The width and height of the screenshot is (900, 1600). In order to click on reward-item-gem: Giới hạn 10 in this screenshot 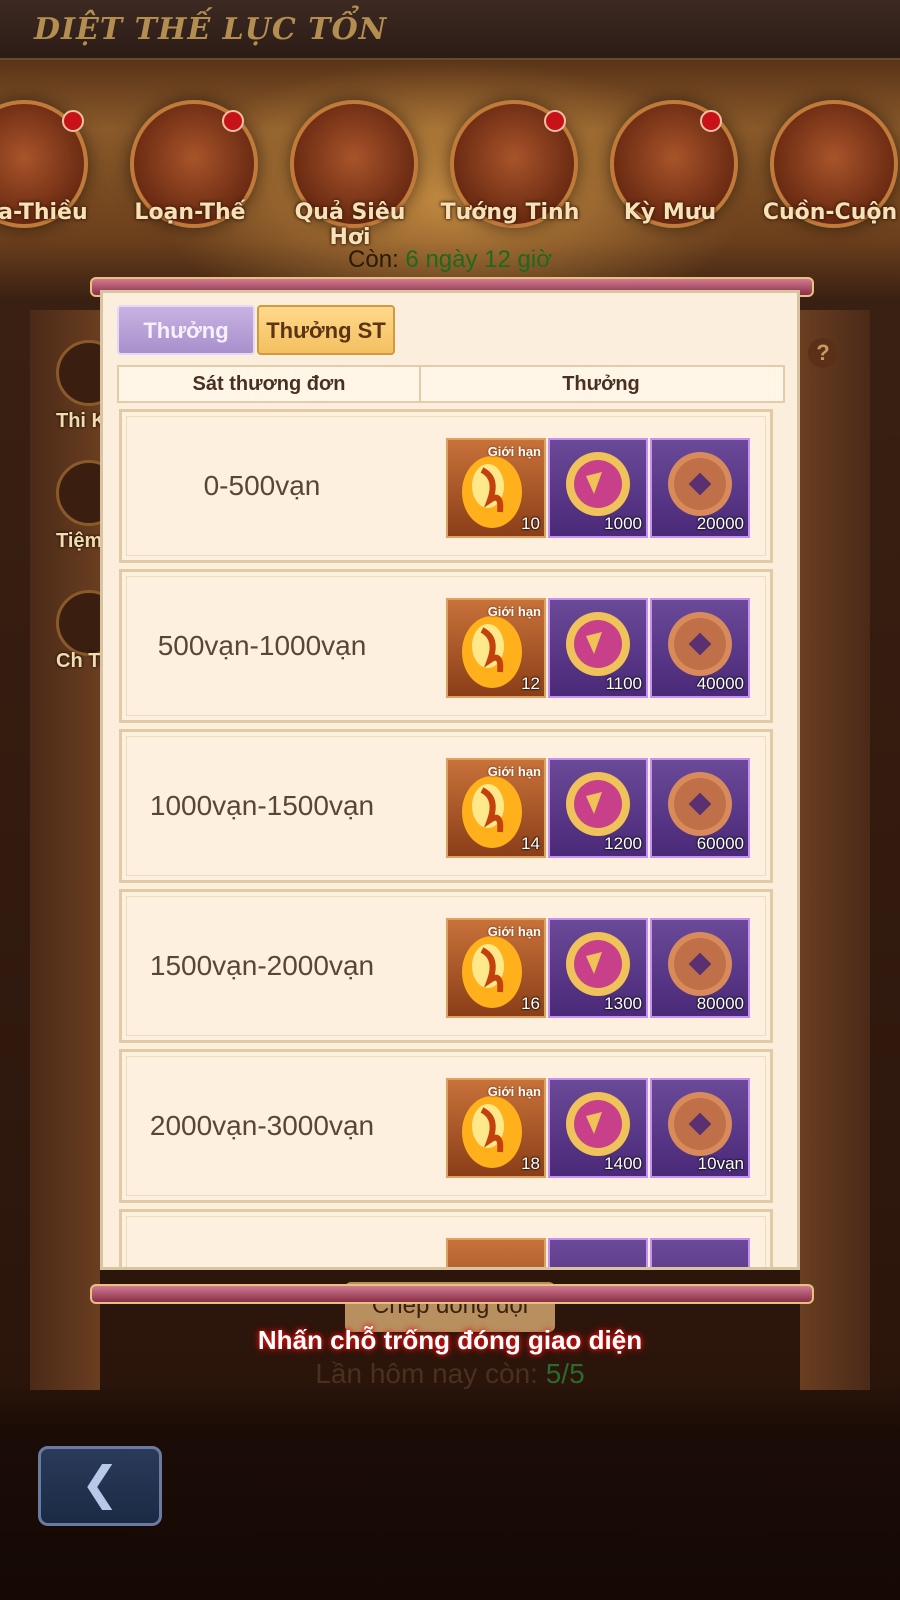, I will do `click(496, 488)`.